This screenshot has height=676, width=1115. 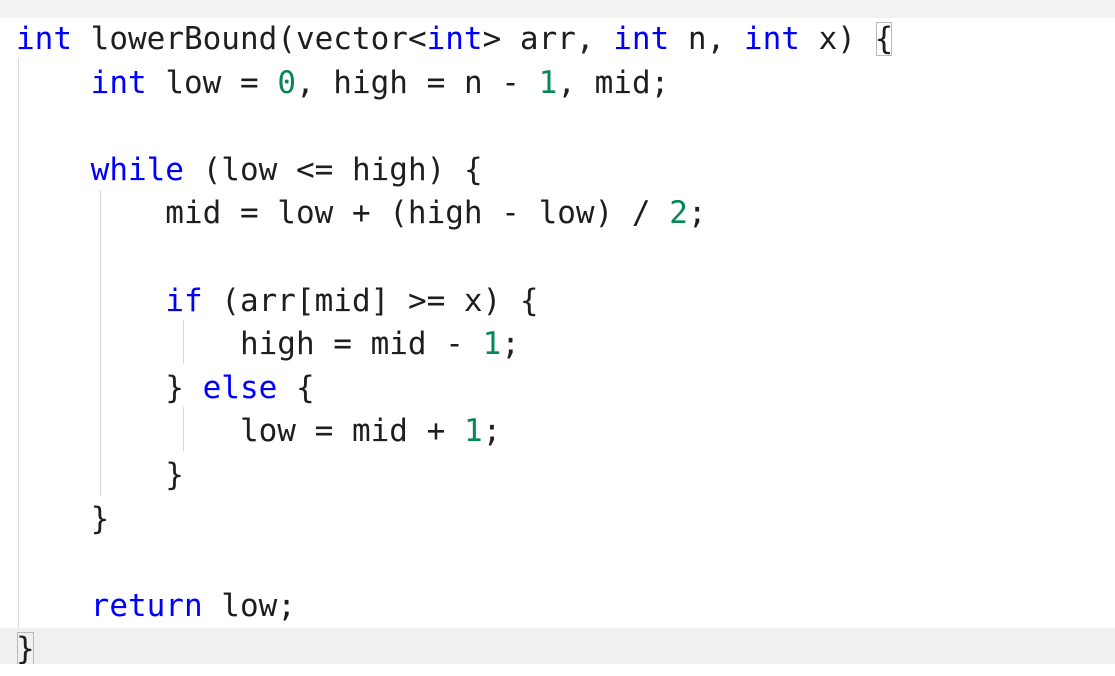 I want to click on code-line: mid = low + (high - low) / 2;, so click(x=565, y=214).